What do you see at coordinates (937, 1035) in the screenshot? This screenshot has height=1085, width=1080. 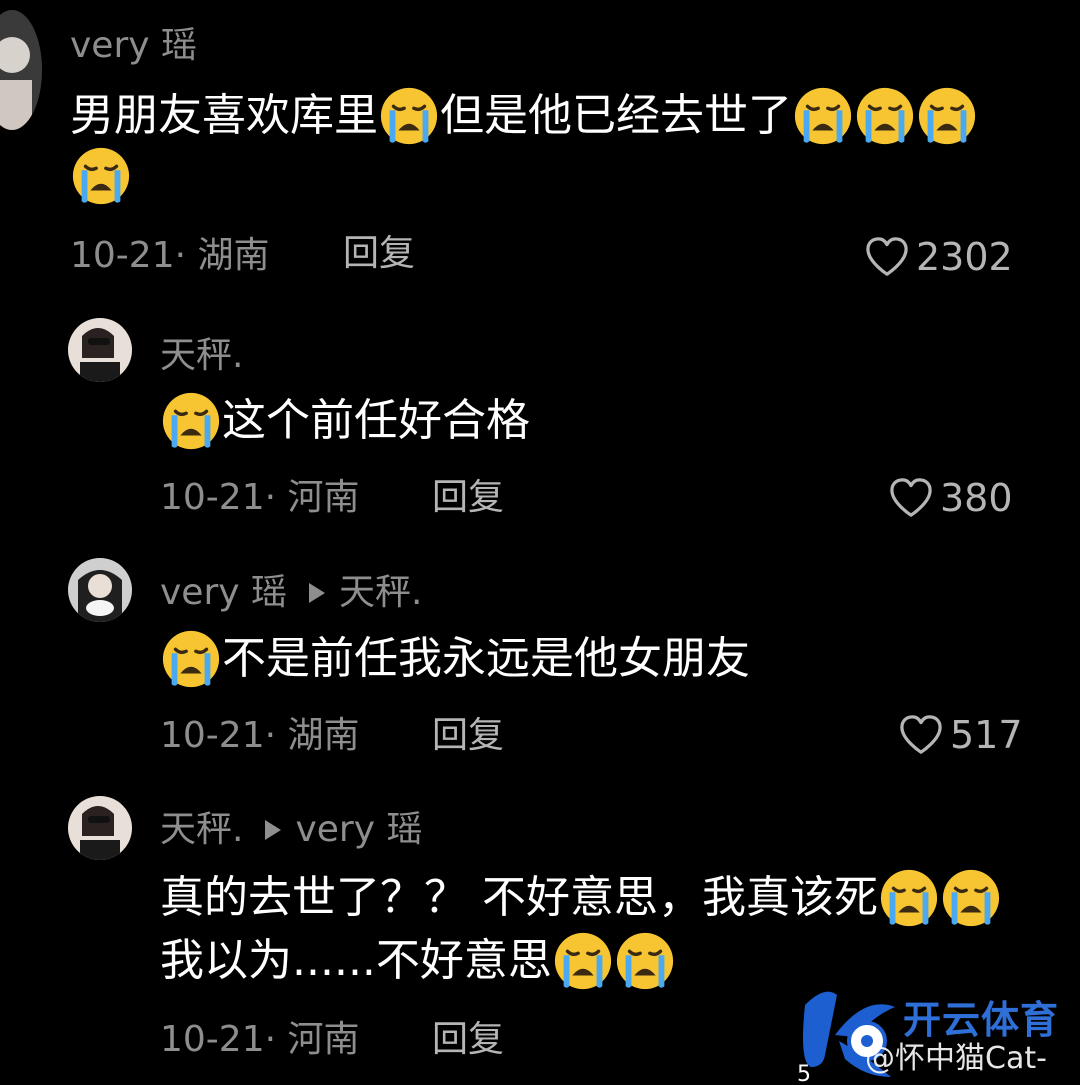 I see `watermark: 5 开云体育 @怀中猫Cat-` at bounding box center [937, 1035].